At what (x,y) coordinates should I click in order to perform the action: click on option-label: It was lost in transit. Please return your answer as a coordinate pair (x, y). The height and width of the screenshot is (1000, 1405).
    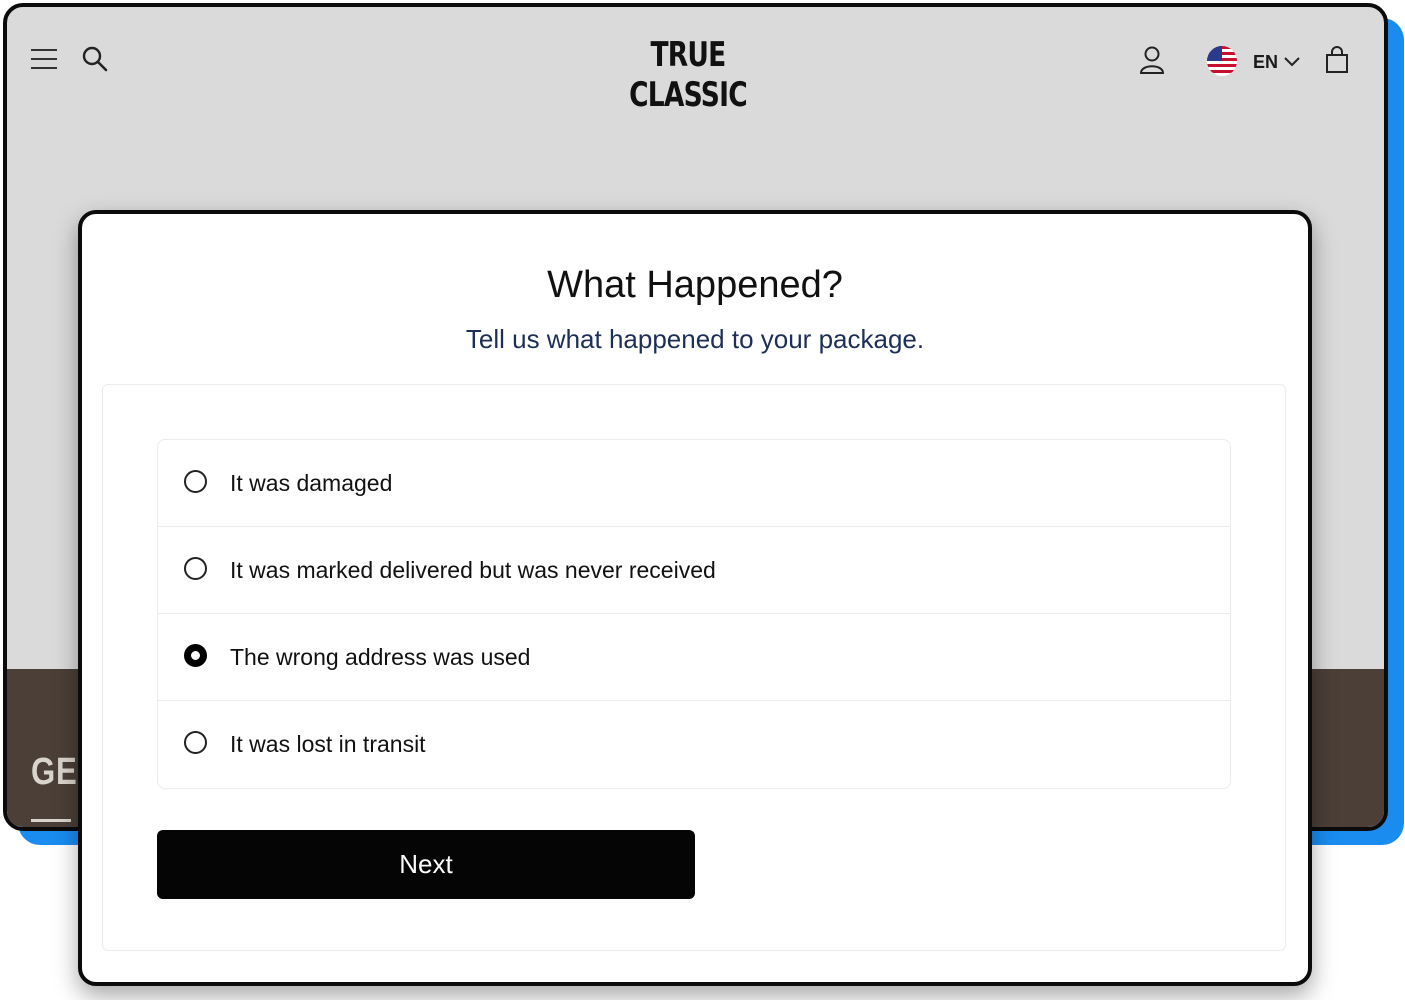
    Looking at the image, I should click on (328, 744).